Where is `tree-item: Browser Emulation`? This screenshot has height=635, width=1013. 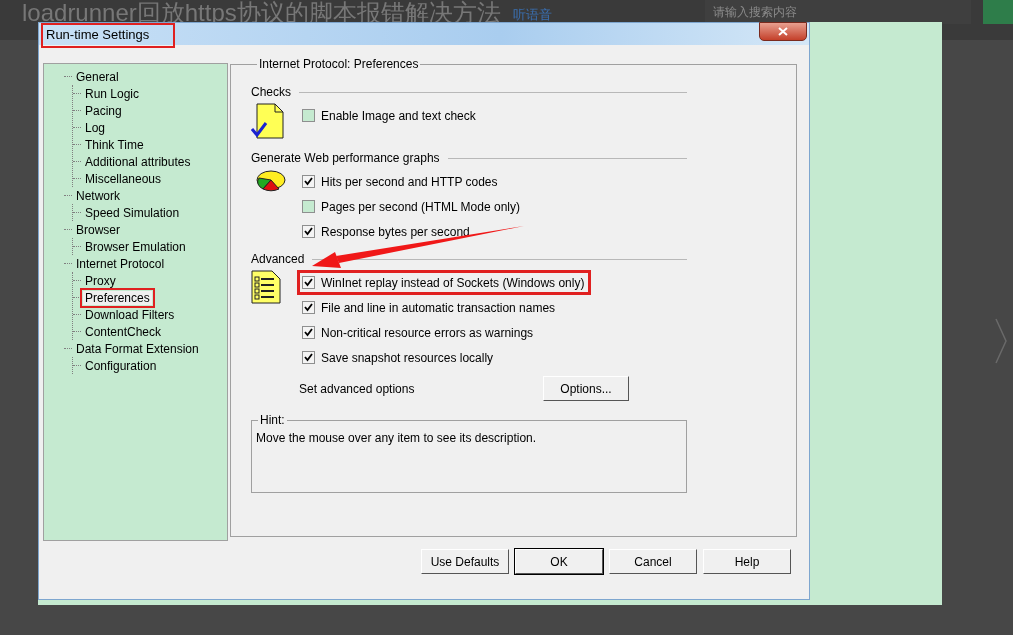
tree-item: Browser Emulation is located at coordinates (135, 246).